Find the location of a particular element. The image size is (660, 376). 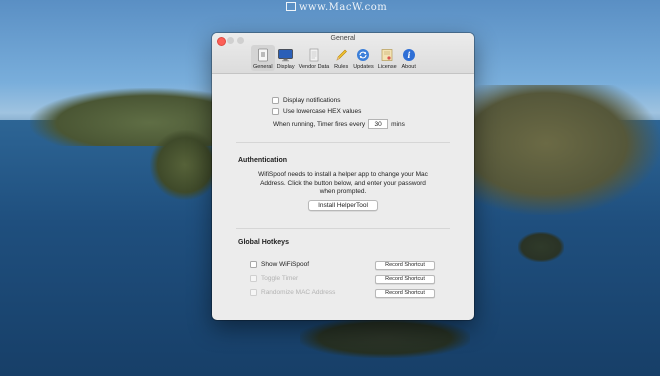

toggle-timer-checkbox is located at coordinates (253, 278).